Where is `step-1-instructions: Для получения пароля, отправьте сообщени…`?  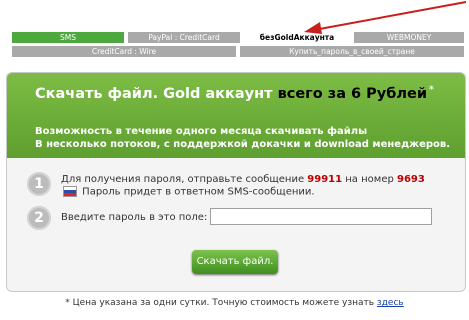
step-1-instructions: Для получения пароля, отправьте сообщени… is located at coordinates (251, 186).